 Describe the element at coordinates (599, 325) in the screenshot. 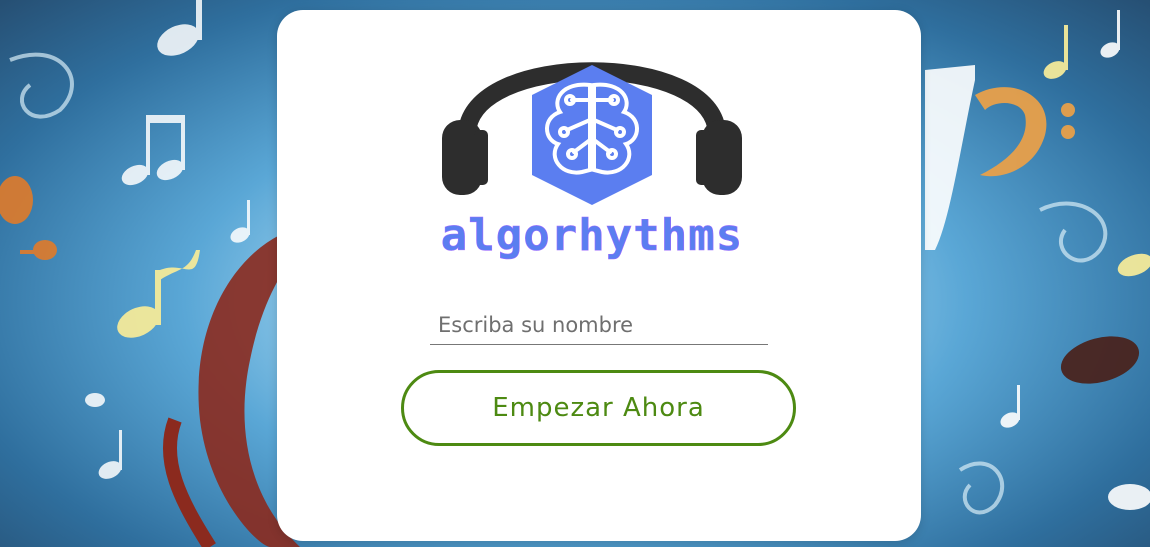

I see `name-input` at that location.